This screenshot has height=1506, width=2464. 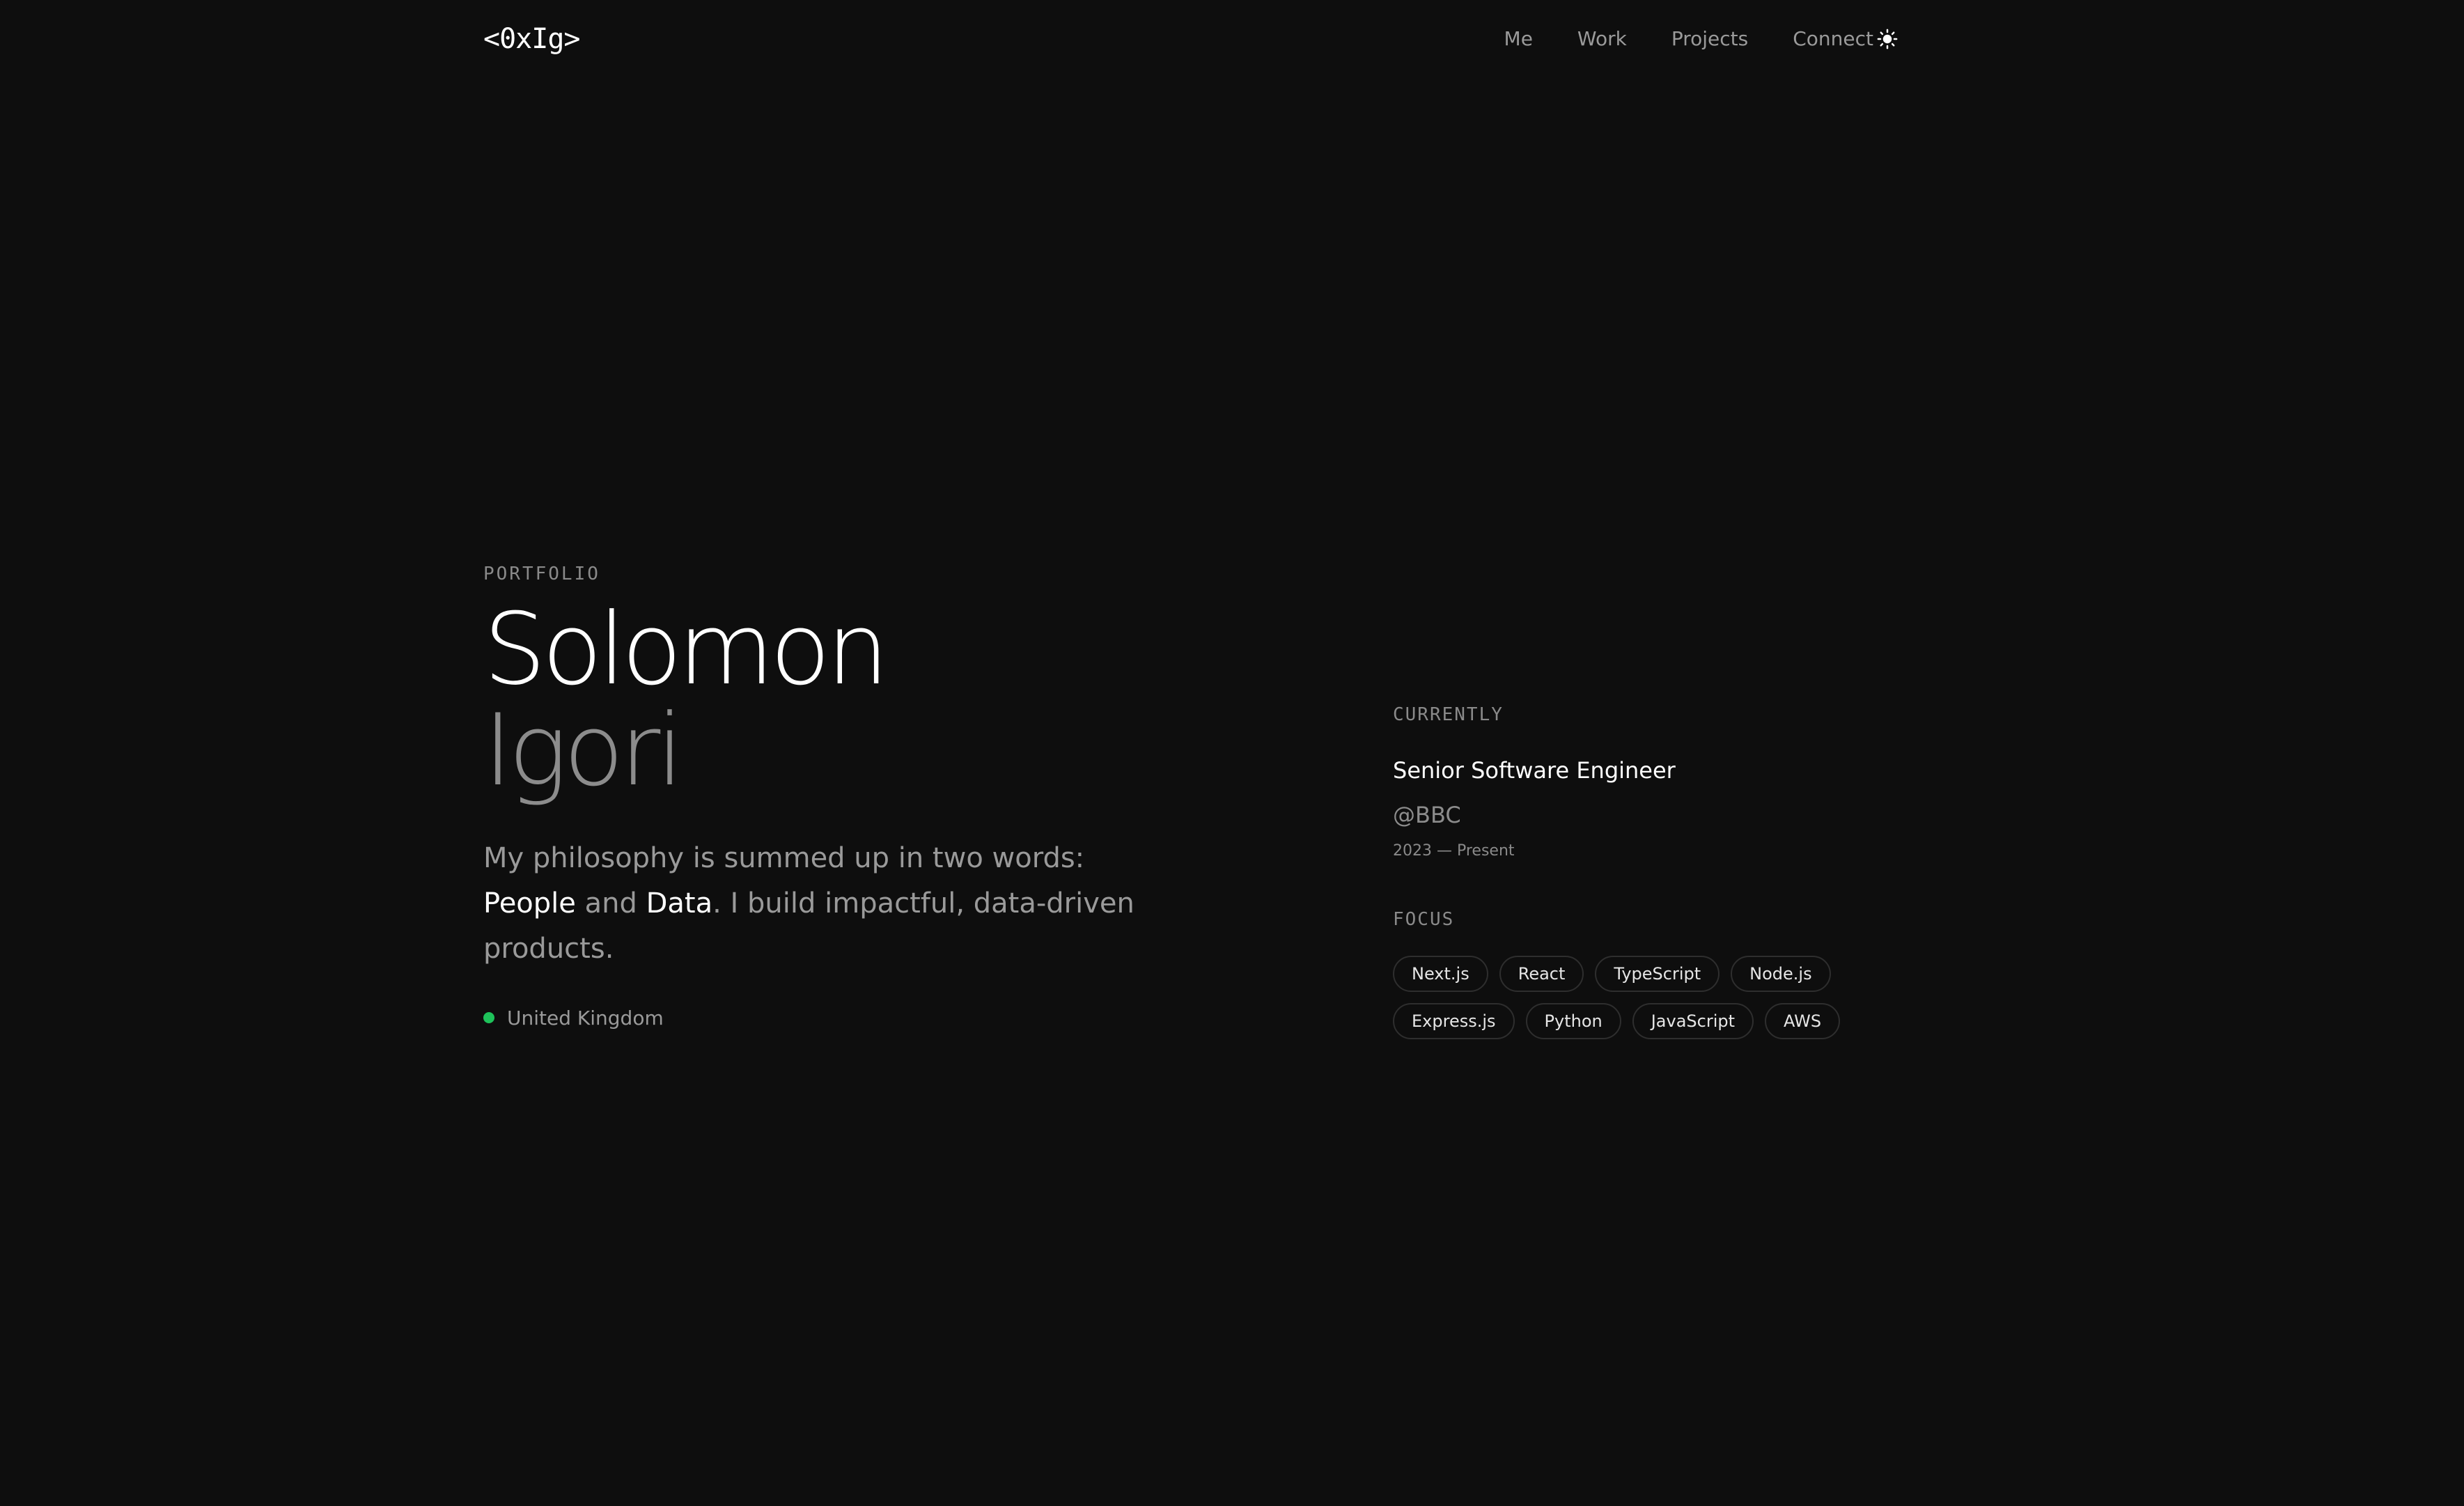 I want to click on location-text: United Kingdom, so click(x=585, y=1018).